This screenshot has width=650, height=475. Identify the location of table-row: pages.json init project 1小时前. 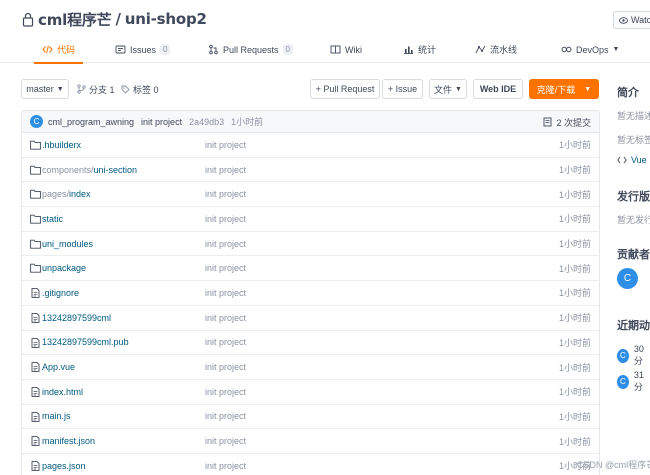
(310, 464).